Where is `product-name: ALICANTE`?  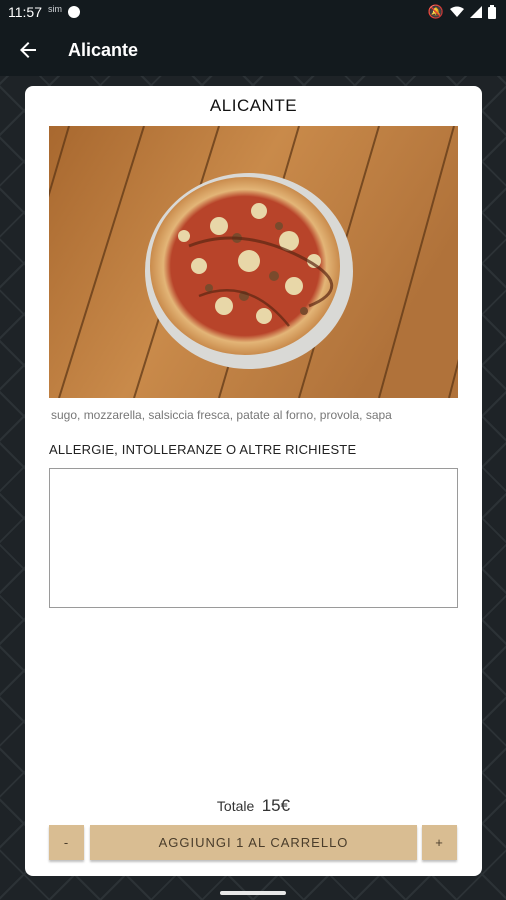 product-name: ALICANTE is located at coordinates (253, 105).